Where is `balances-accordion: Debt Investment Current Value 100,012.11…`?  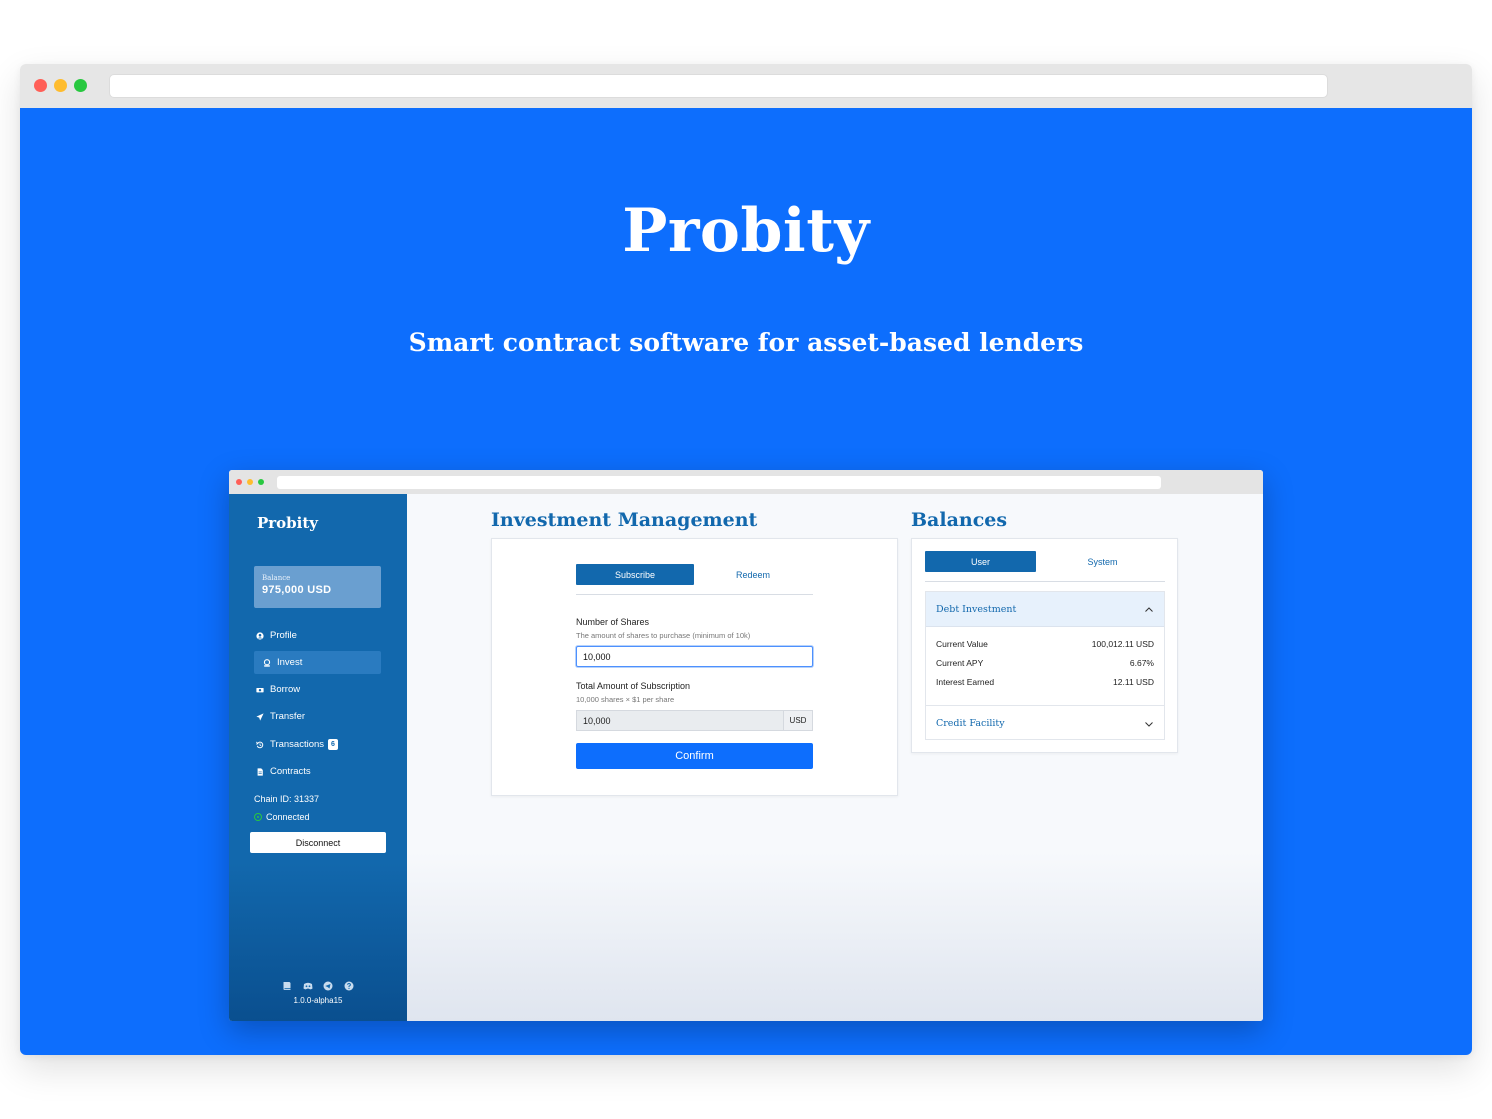 balances-accordion: Debt Investment Current Value 100,012.11… is located at coordinates (1045, 665).